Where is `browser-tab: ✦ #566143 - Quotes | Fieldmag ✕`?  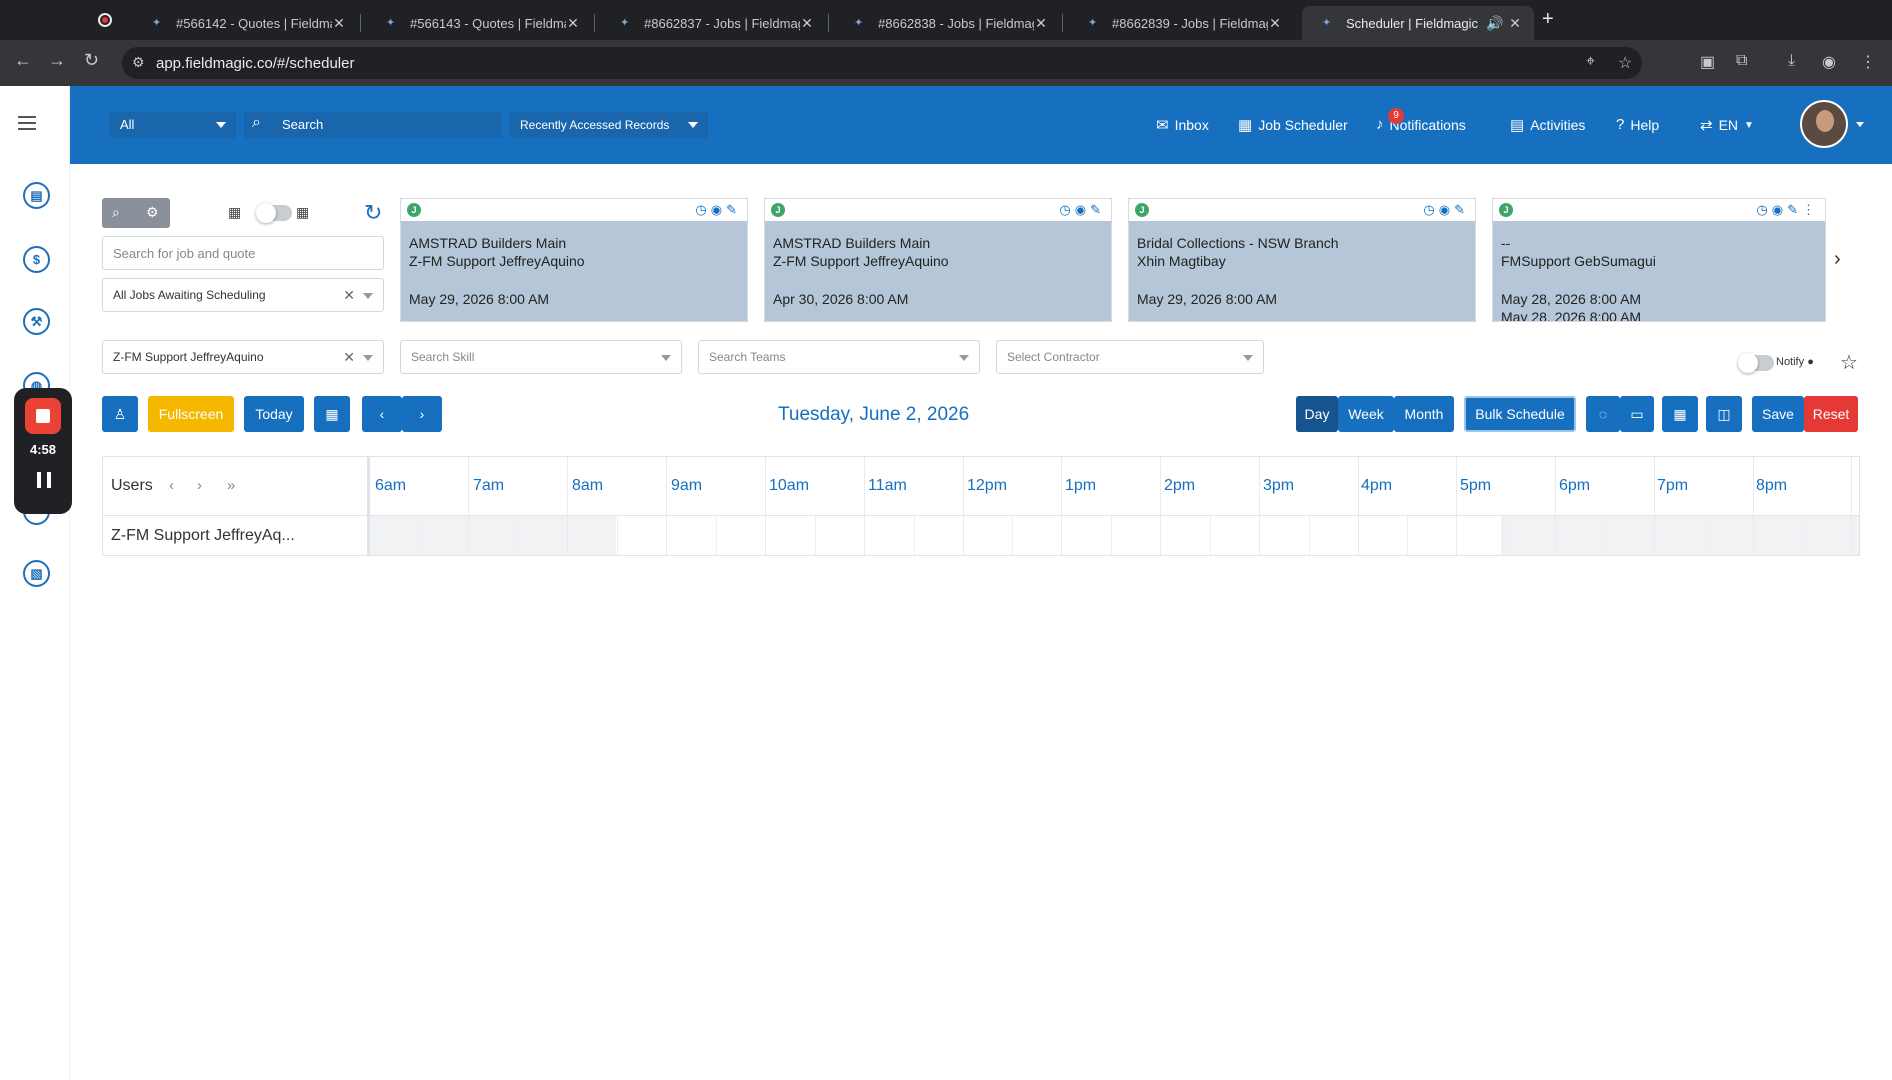
browser-tab: ✦ #566143 - Quotes | Fieldmag ✕ is located at coordinates (479, 23).